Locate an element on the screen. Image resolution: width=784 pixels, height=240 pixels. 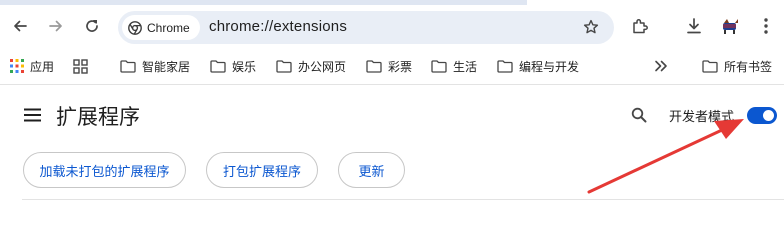
hamburger-menu-icon is located at coordinates (32, 115).